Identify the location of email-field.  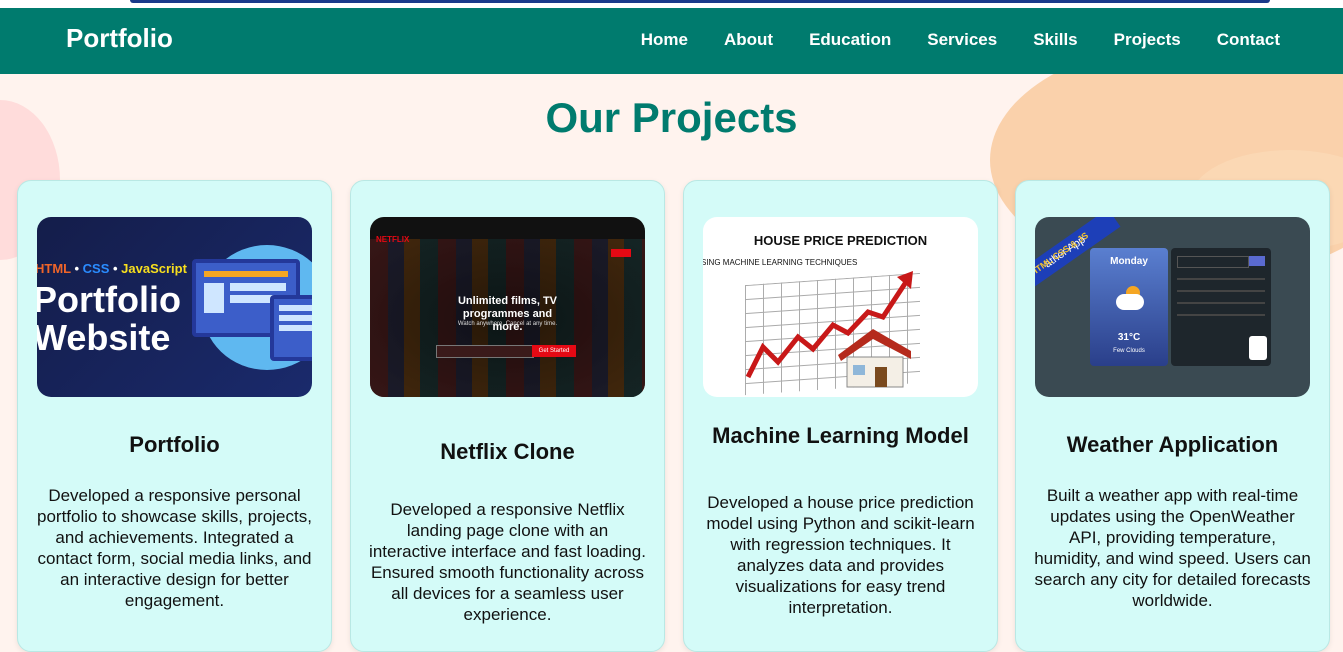
(485, 351).